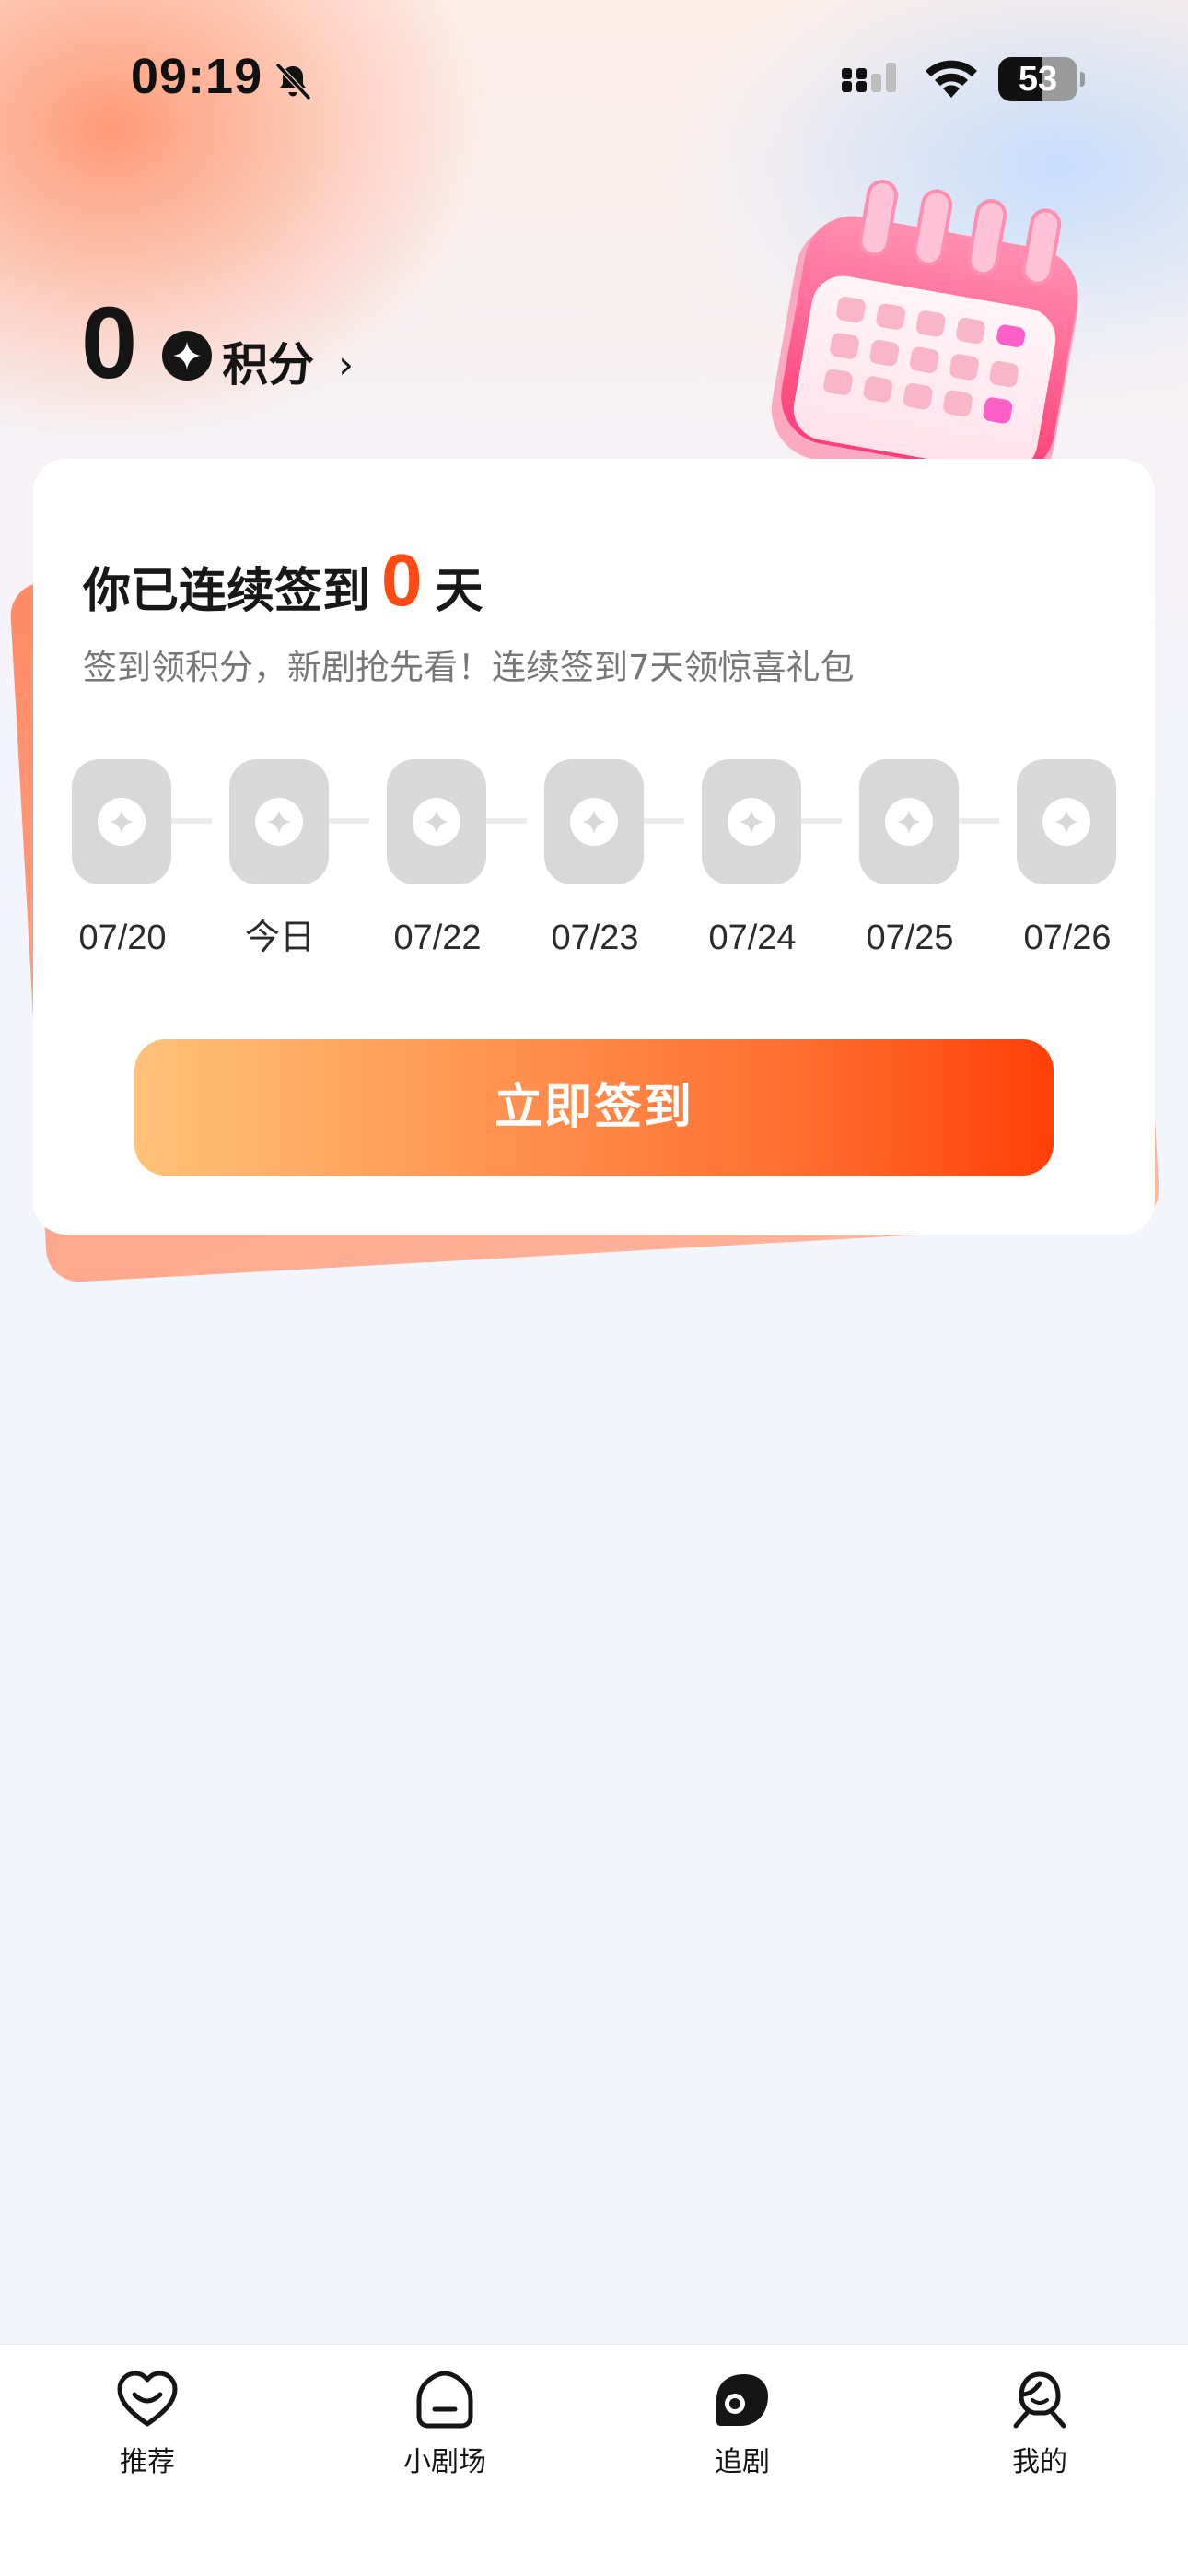  I want to click on checkin-day: 07/25, so click(910, 869).